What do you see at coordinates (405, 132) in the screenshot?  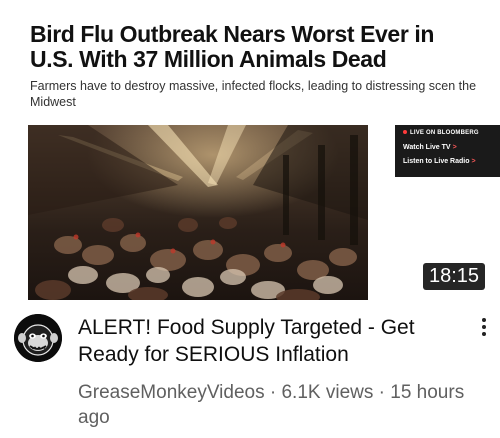 I see `live-dot-icon` at bounding box center [405, 132].